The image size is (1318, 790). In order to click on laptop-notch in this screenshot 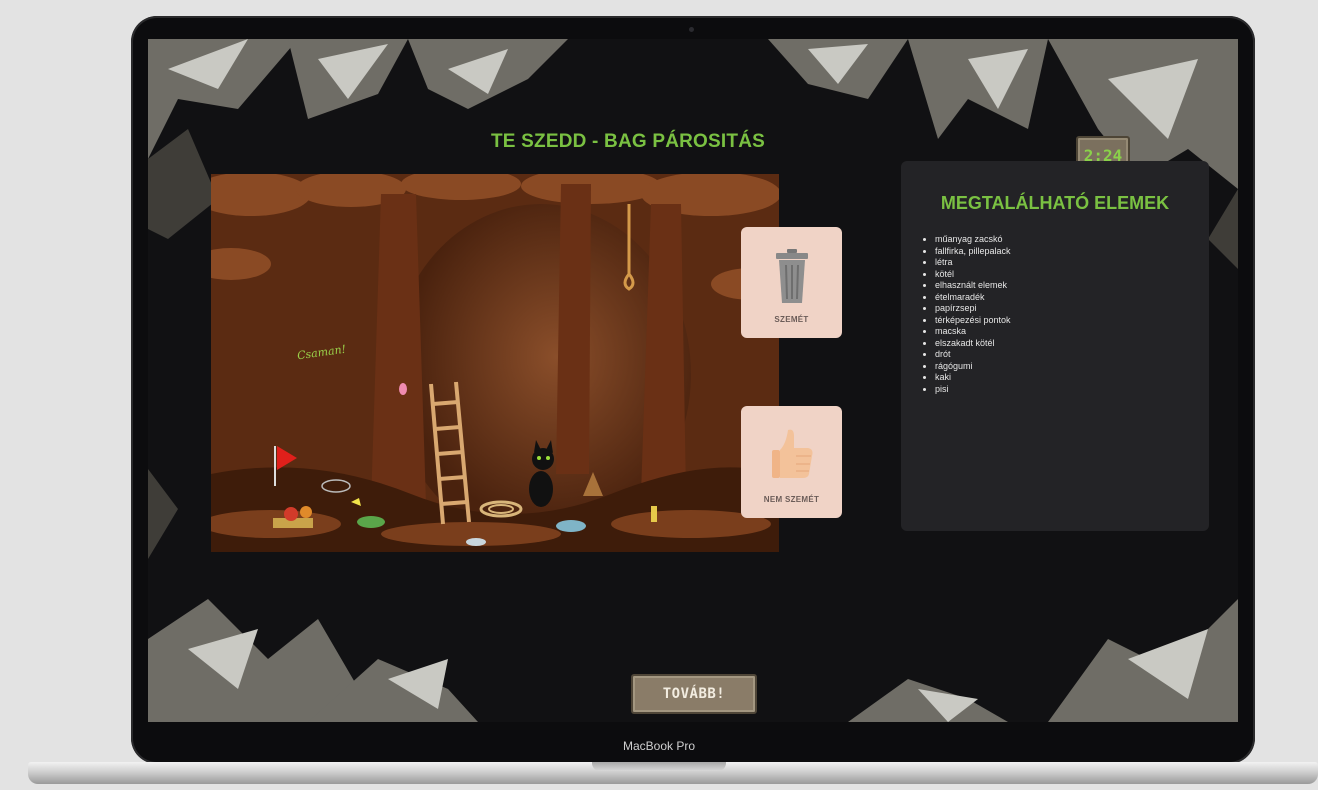, I will do `click(659, 766)`.